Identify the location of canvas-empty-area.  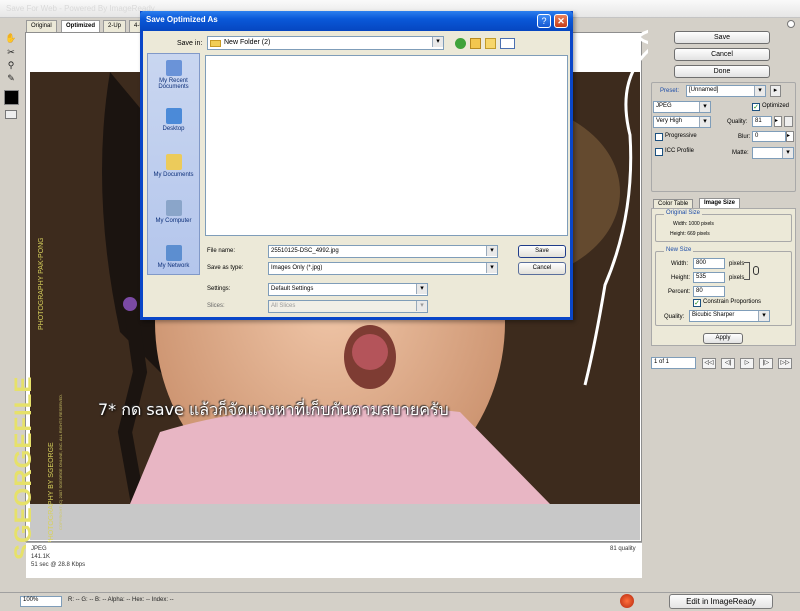
(335, 522).